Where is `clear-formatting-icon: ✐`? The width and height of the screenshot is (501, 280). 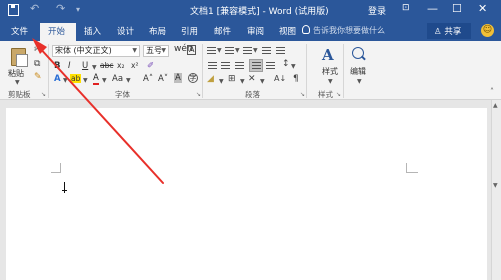 clear-formatting-icon: ✐ is located at coordinates (150, 66).